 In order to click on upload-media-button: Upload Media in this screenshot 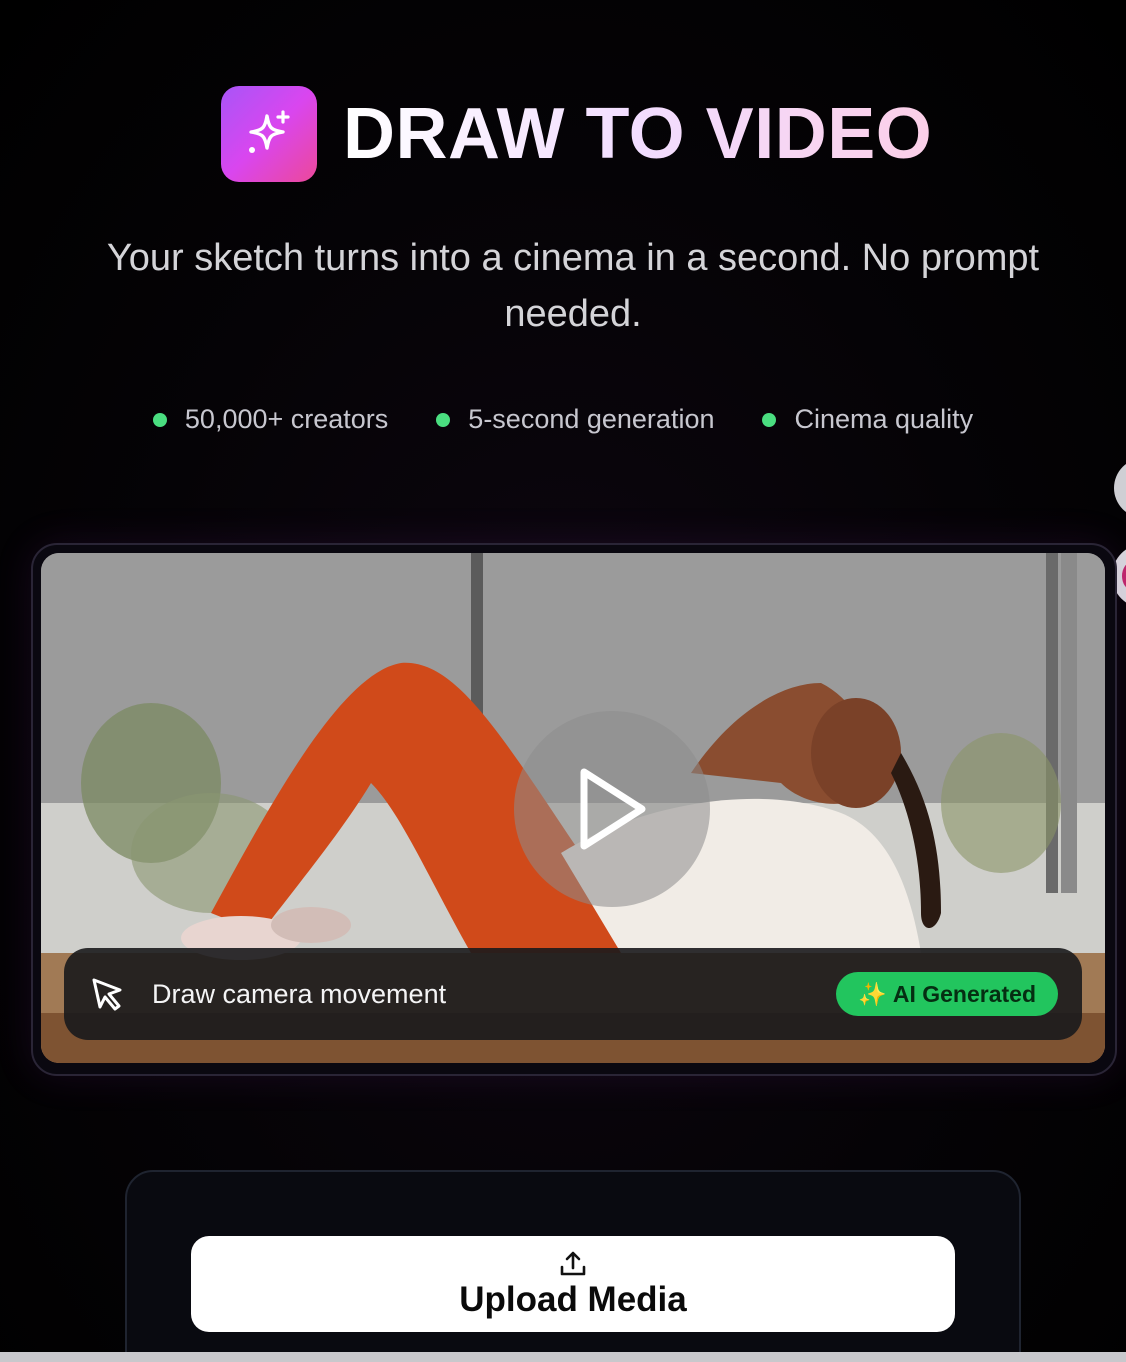, I will do `click(573, 1284)`.